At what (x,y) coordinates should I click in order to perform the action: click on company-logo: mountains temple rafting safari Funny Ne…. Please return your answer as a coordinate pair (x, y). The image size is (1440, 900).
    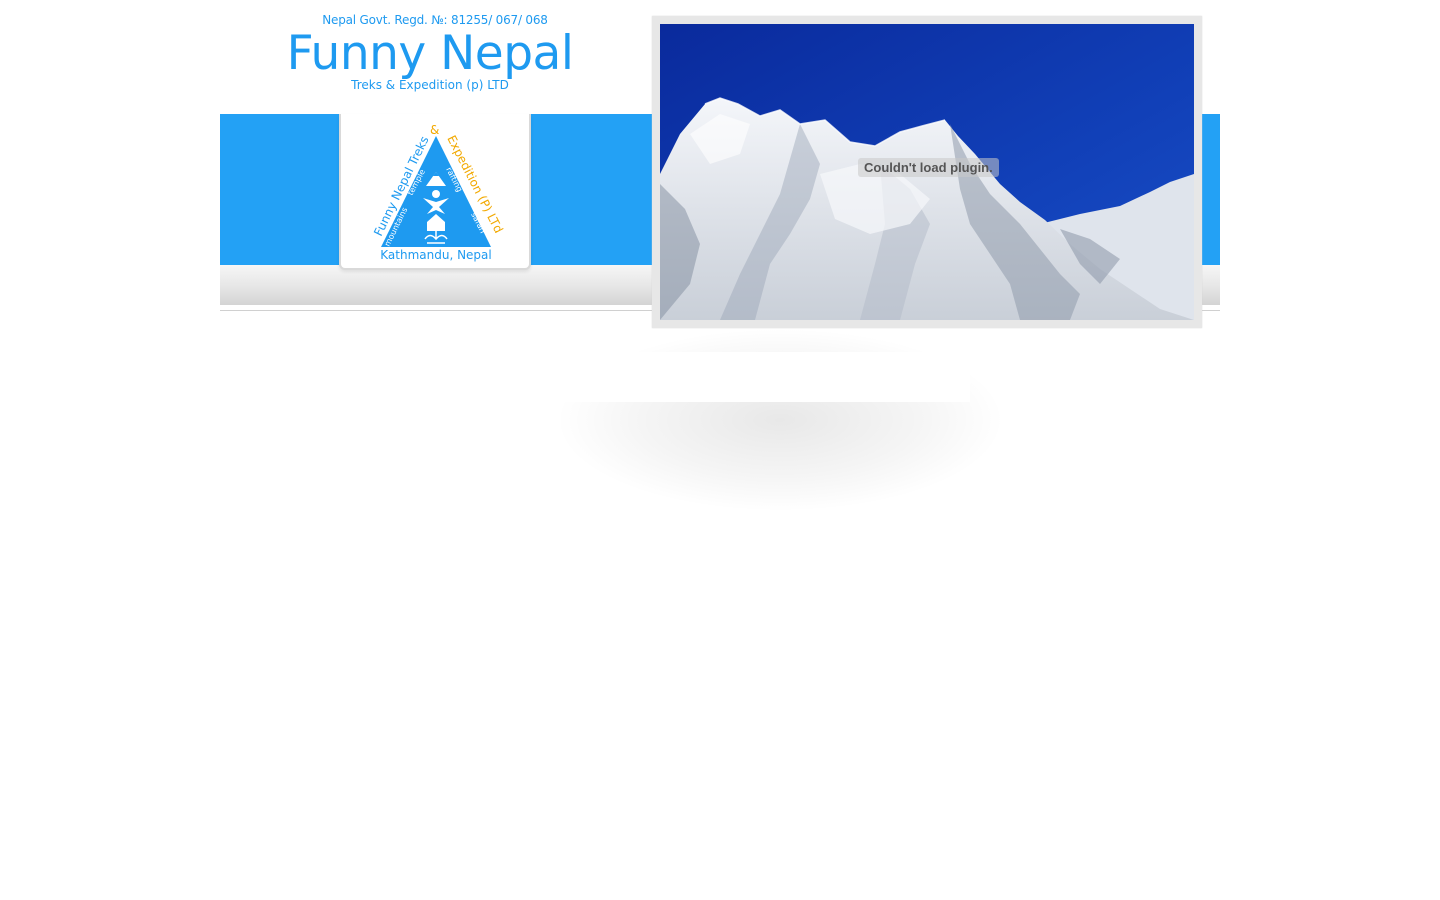
    Looking at the image, I should click on (438, 192).